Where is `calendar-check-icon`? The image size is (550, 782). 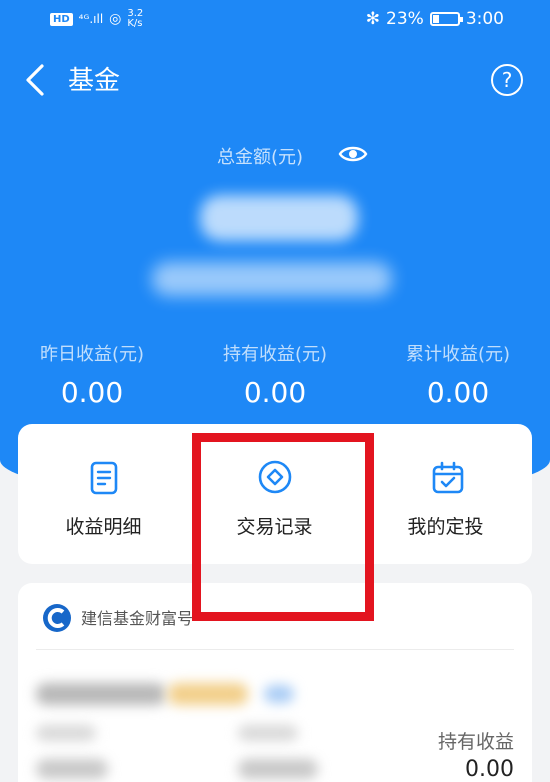 calendar-check-icon is located at coordinates (448, 477).